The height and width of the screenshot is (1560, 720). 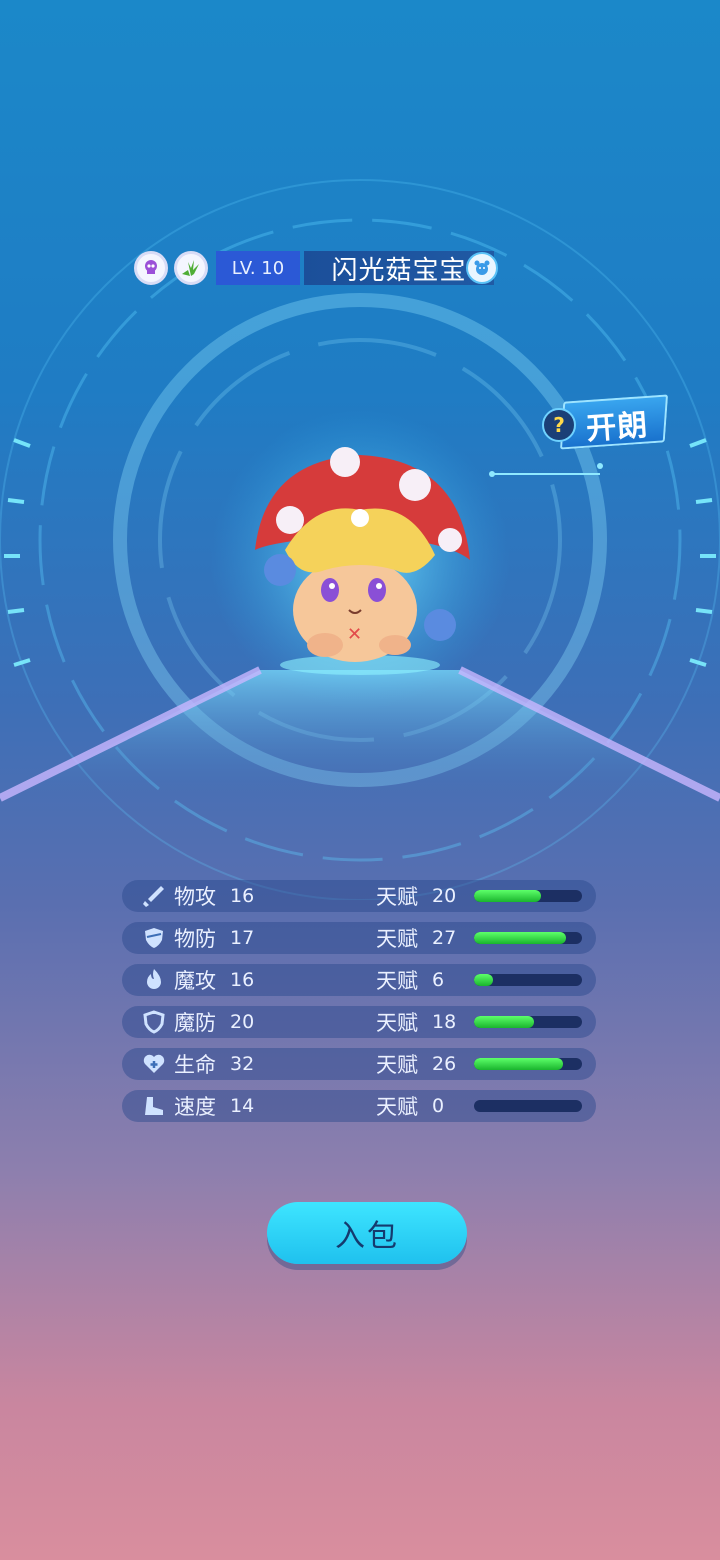 I want to click on stat-row: 物防 17 天赋 27, so click(x=359, y=938).